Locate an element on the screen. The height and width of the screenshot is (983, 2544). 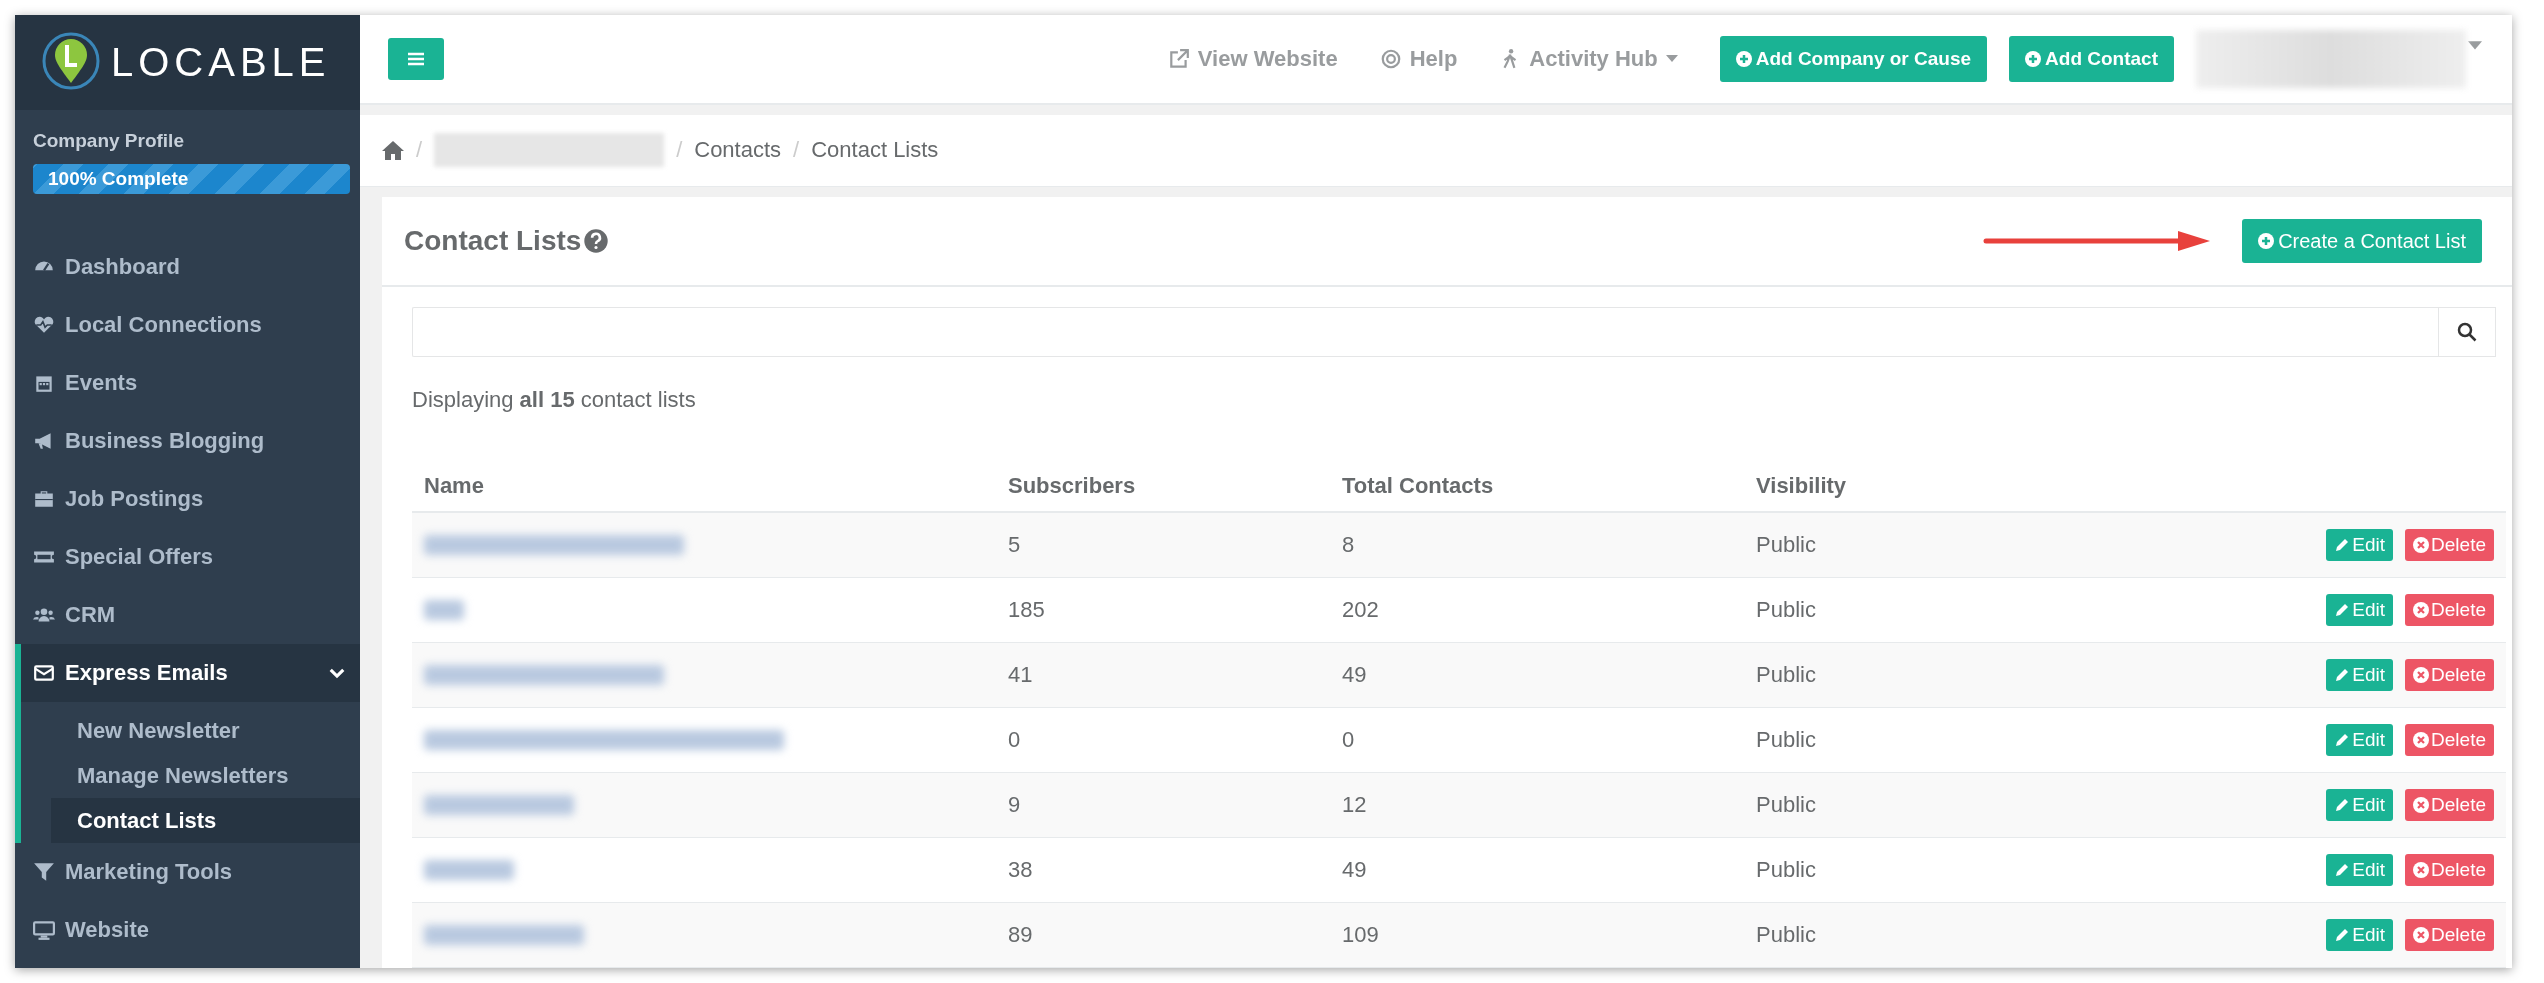
sidebar-subitem: Contact Lists is located at coordinates (205, 820).